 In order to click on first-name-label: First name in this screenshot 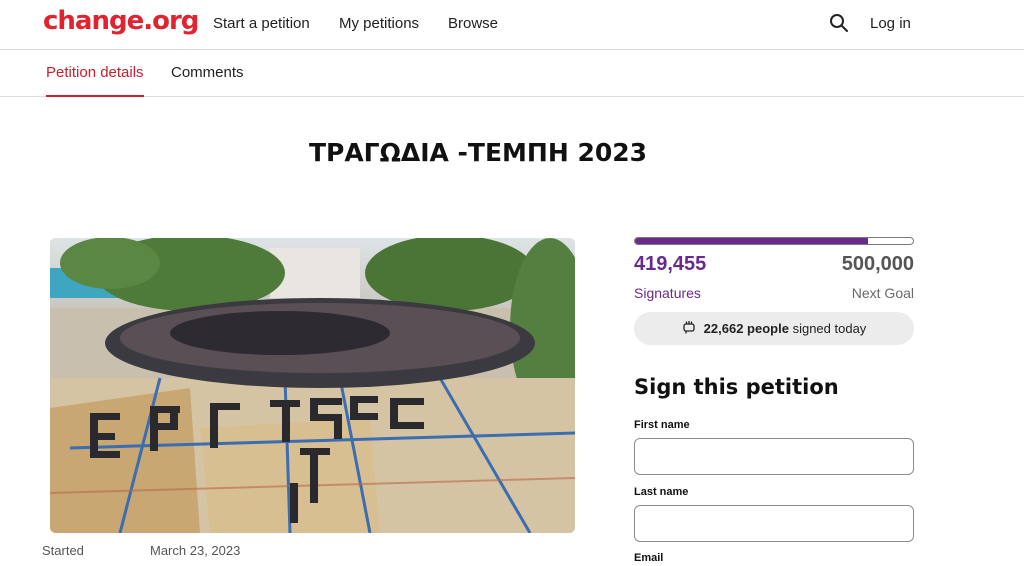, I will do `click(662, 425)`.